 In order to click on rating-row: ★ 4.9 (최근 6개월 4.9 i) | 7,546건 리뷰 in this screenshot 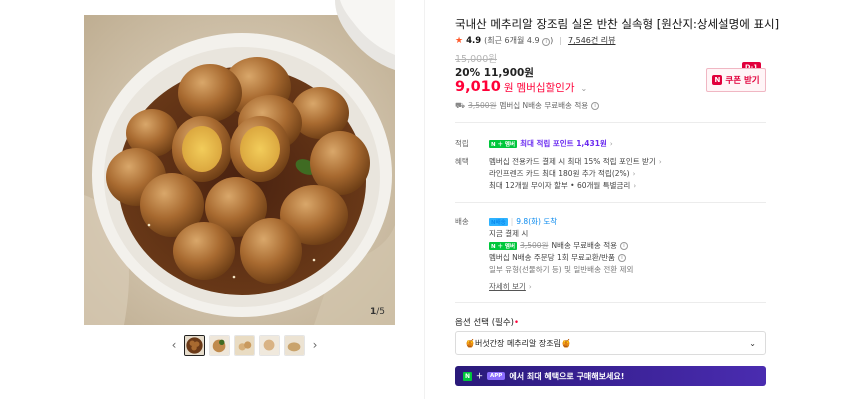, I will do `click(535, 40)`.